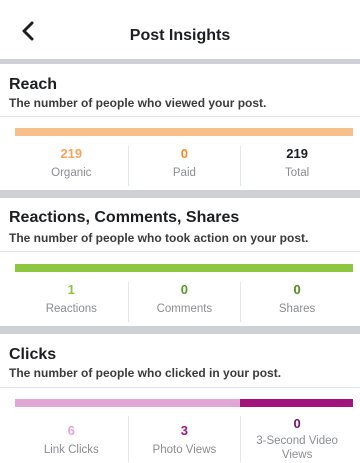 This screenshot has height=463, width=360. What do you see at coordinates (180, 116) in the screenshot?
I see `reach-rule` at bounding box center [180, 116].